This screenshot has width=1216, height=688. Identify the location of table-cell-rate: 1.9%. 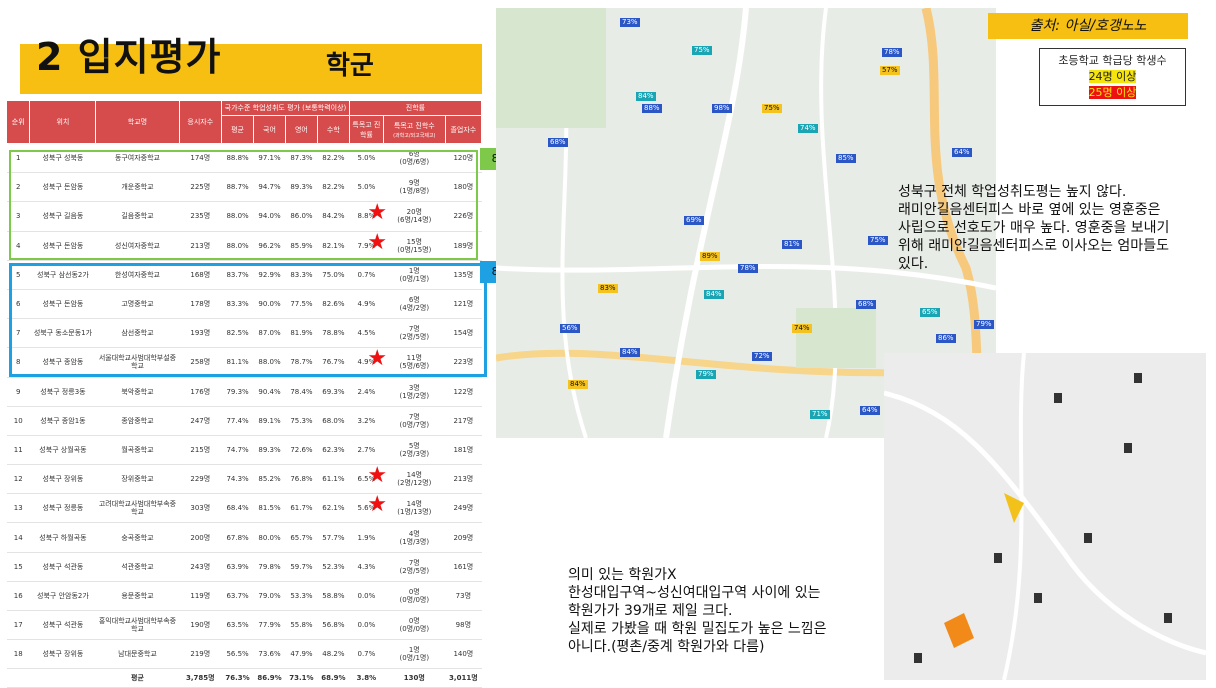
(366, 537).